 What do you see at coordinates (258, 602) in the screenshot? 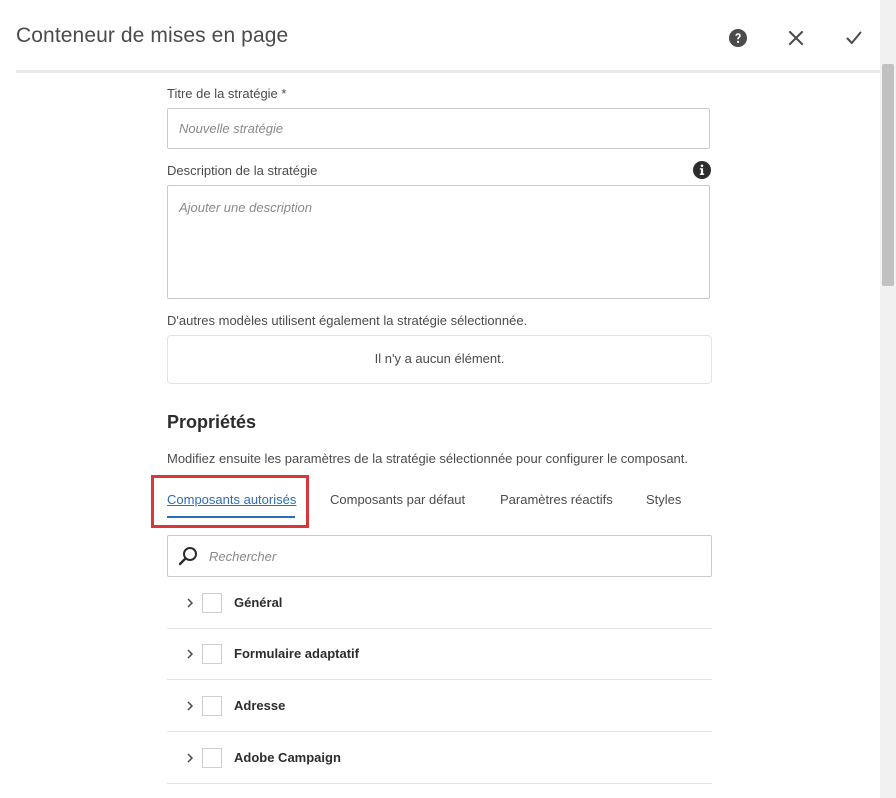
I see `group-label: Général` at bounding box center [258, 602].